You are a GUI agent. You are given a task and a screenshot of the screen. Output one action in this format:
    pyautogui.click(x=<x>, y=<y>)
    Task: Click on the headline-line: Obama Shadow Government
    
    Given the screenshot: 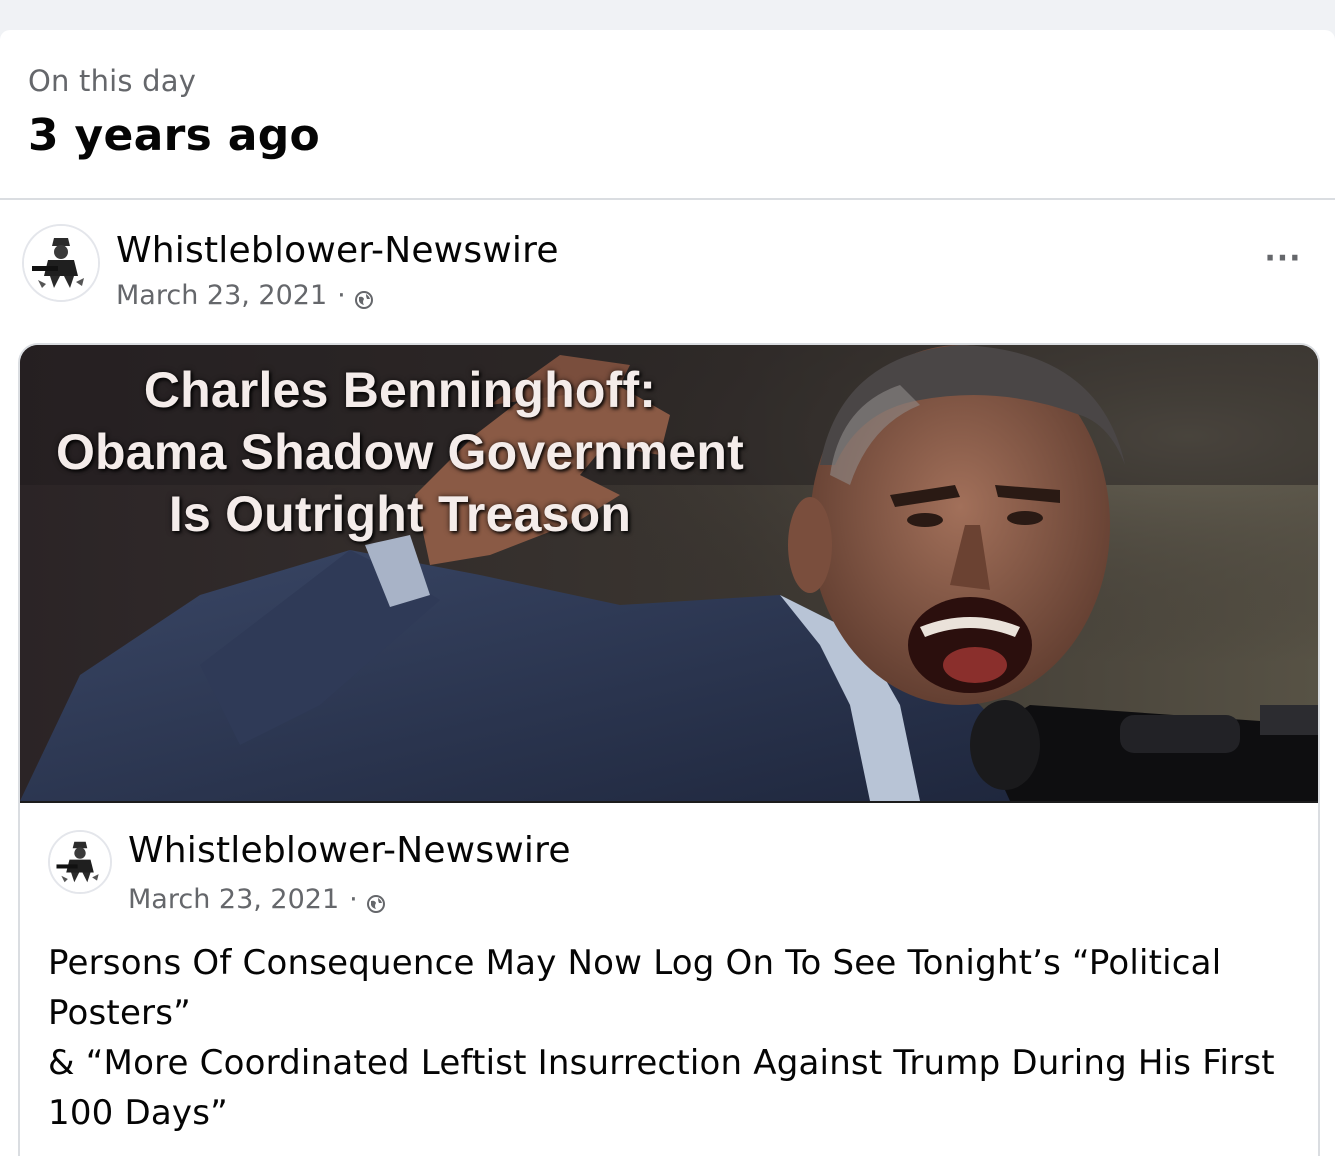 What is the action you would take?
    pyautogui.click(x=400, y=452)
    